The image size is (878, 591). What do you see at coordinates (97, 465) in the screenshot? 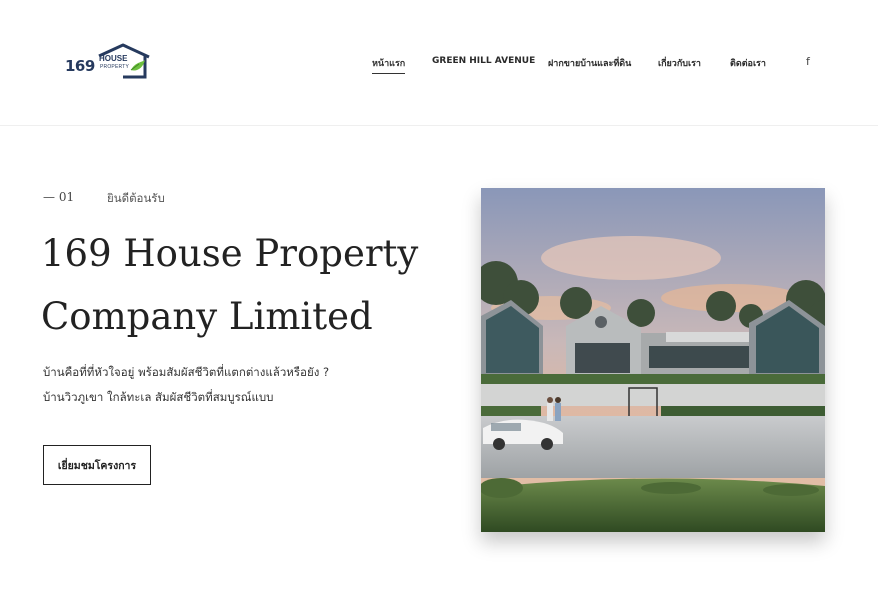
I see `visit-project-button: เยี่ยมชมโครงการ` at bounding box center [97, 465].